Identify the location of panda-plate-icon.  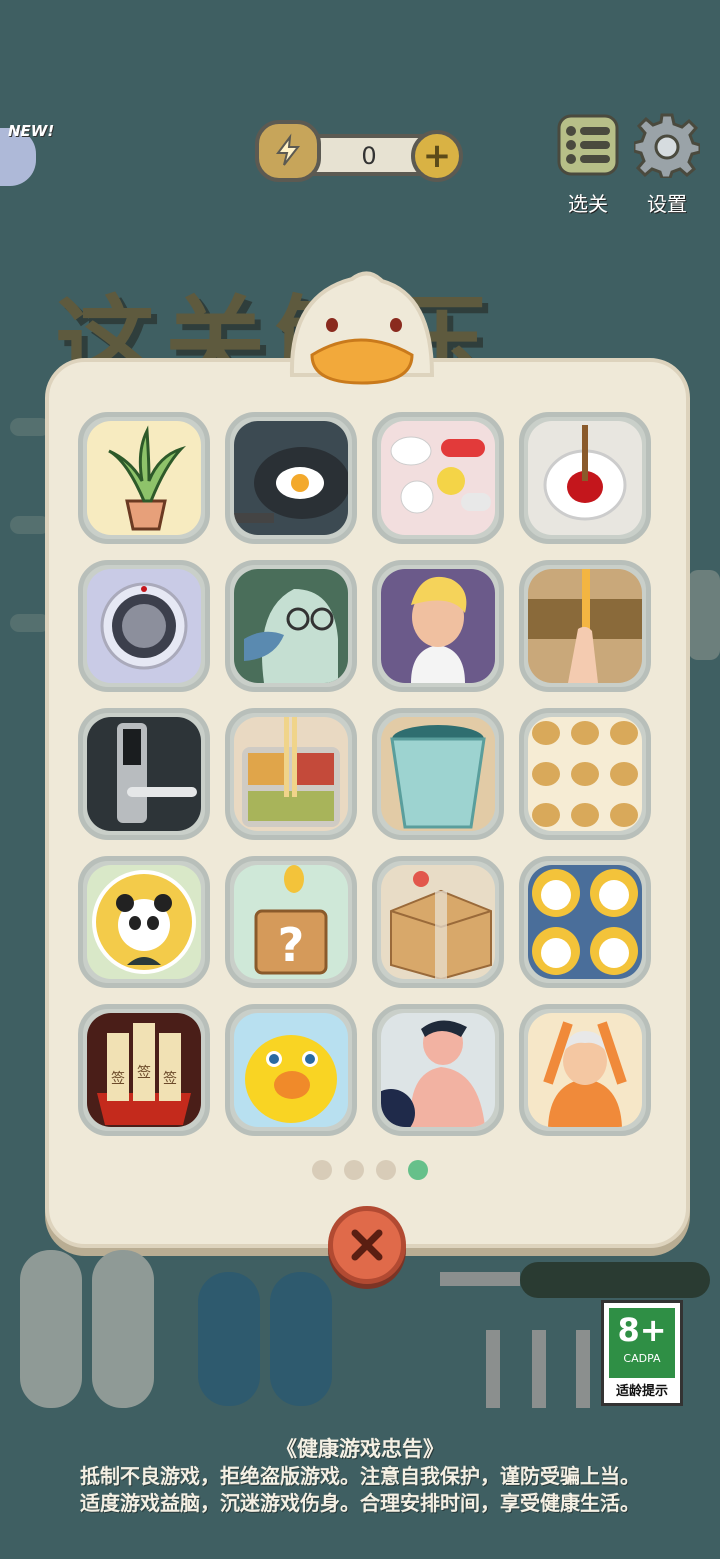
(144, 922).